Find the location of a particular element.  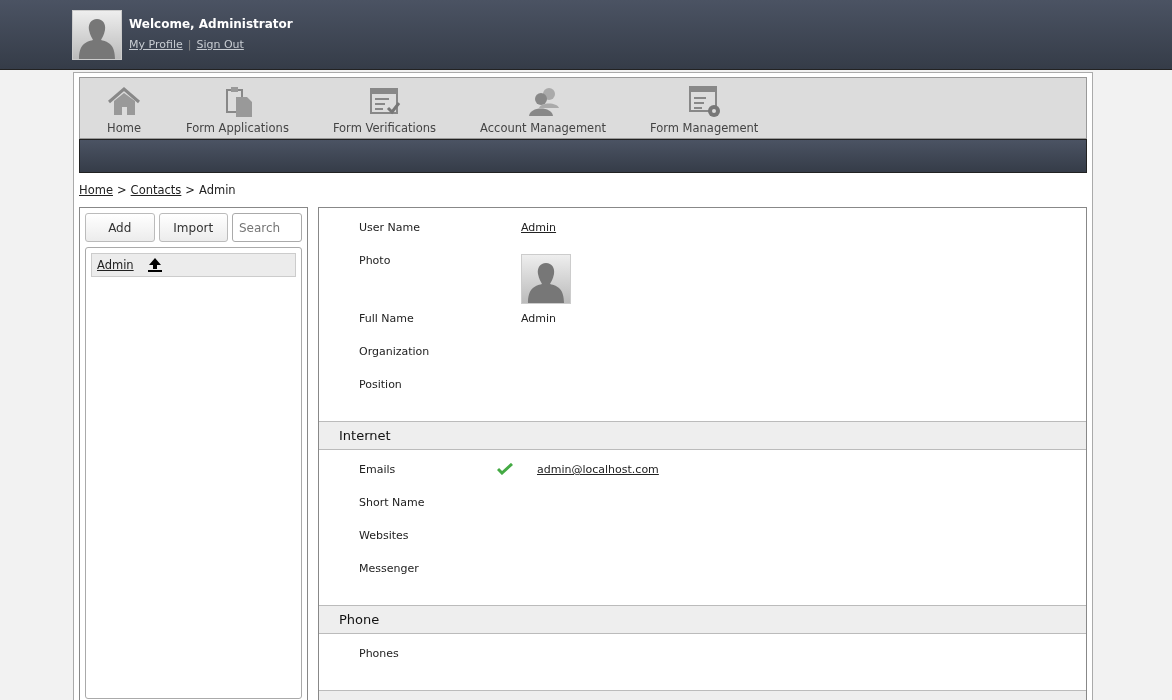

field-label: Phones is located at coordinates (379, 653).